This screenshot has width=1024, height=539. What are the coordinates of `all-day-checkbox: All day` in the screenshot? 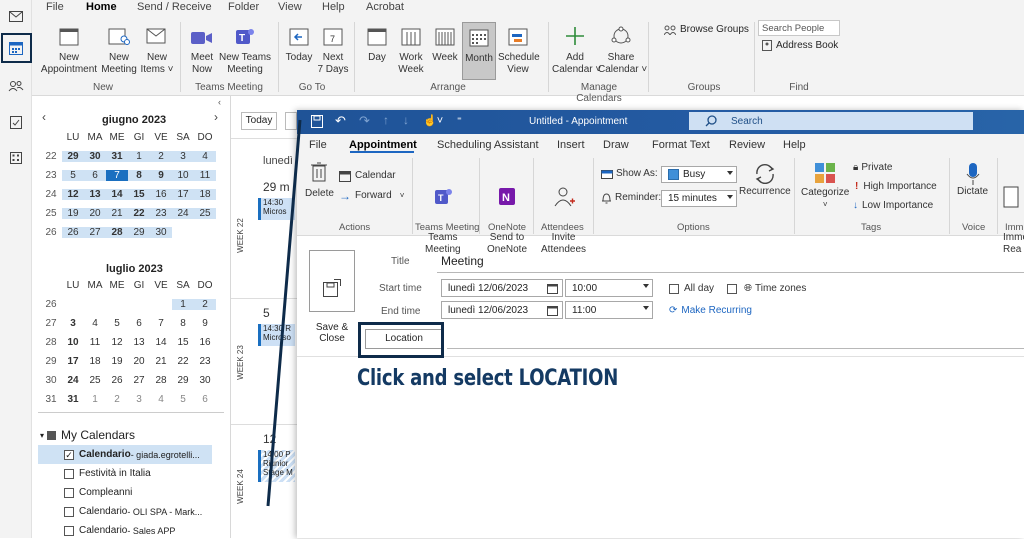 It's located at (691, 288).